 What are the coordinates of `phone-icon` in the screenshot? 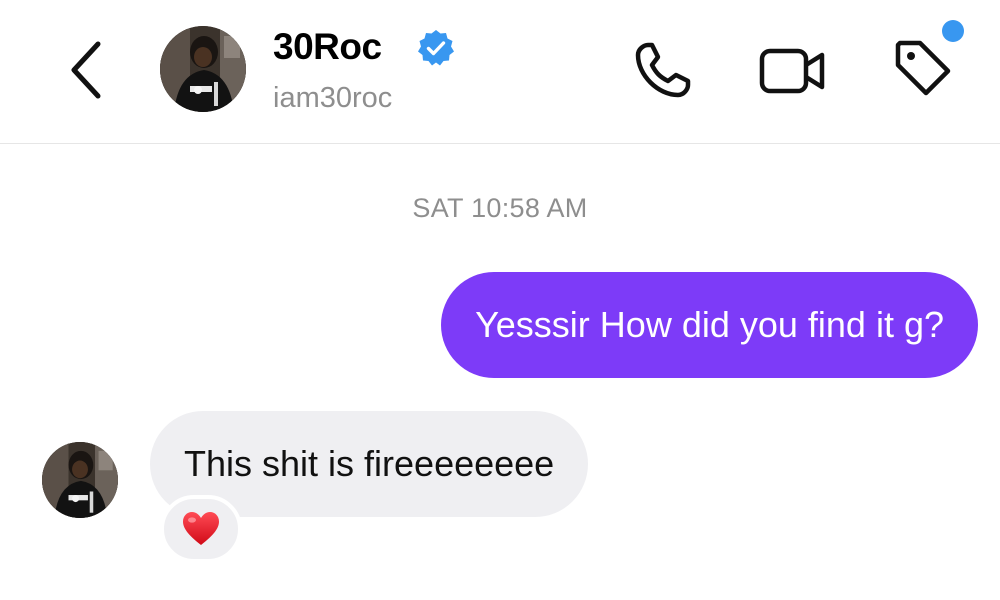 It's located at (663, 70).